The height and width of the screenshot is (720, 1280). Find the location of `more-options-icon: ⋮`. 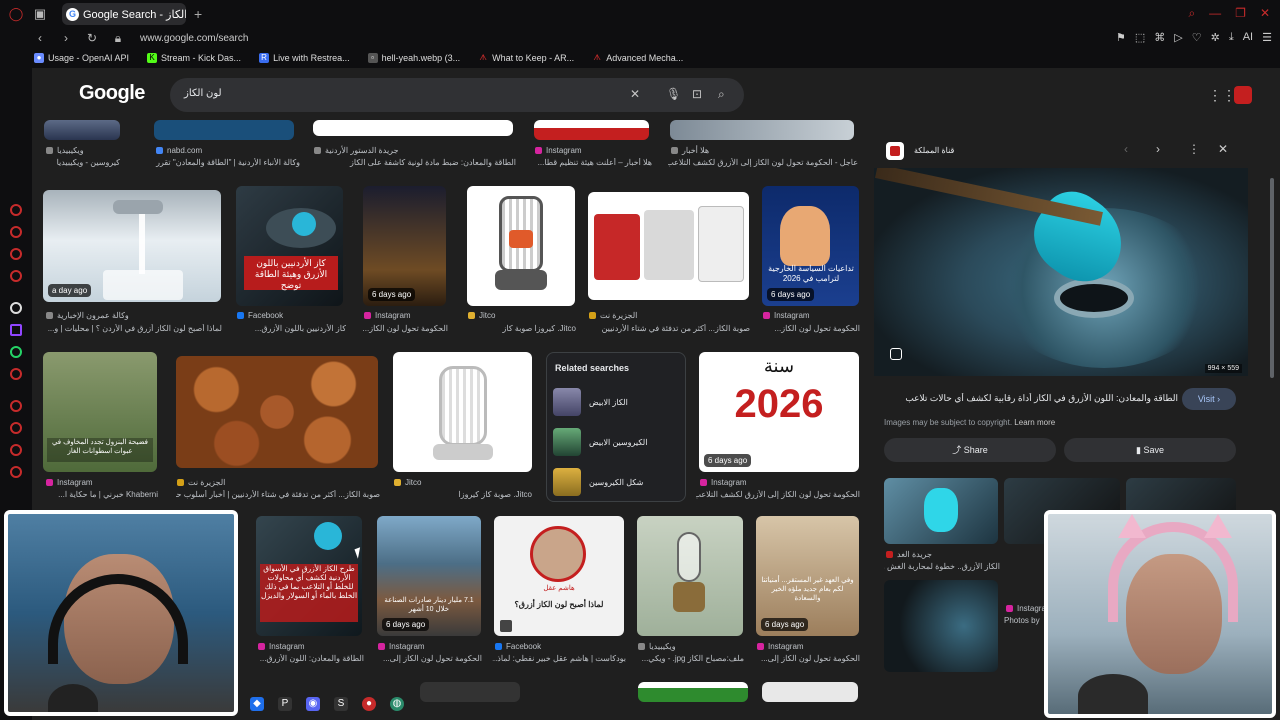

more-options-icon: ⋮ is located at coordinates (1194, 149).